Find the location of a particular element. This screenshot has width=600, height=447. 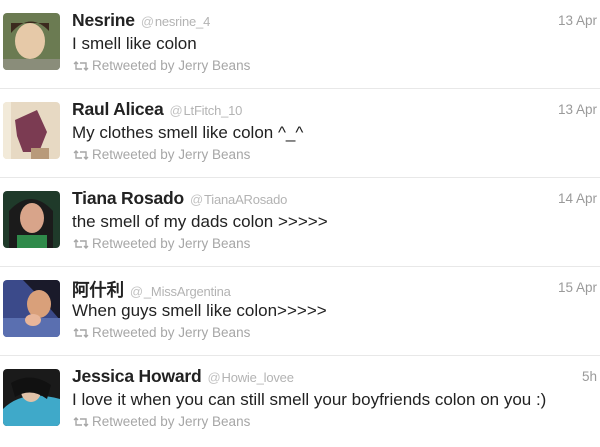

tweet-text: the smell of my dads colon >>>>> is located at coordinates (200, 221).